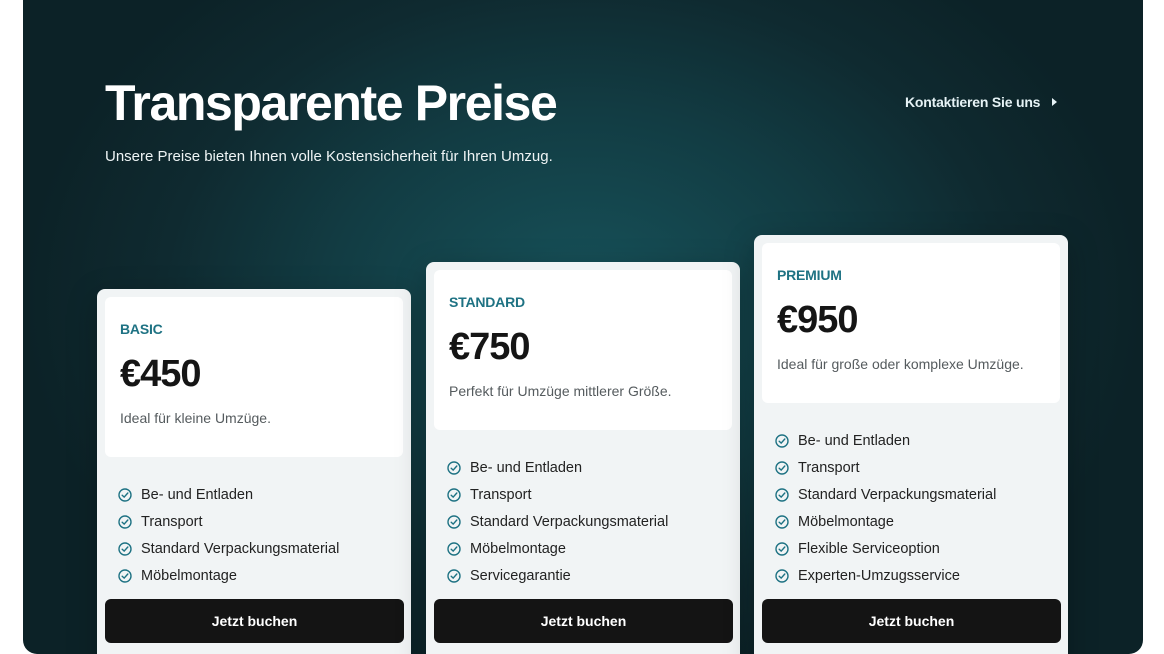 This screenshot has width=1164, height=654. What do you see at coordinates (973, 102) in the screenshot?
I see `contact-link-label: Kontaktieren Sie uns` at bounding box center [973, 102].